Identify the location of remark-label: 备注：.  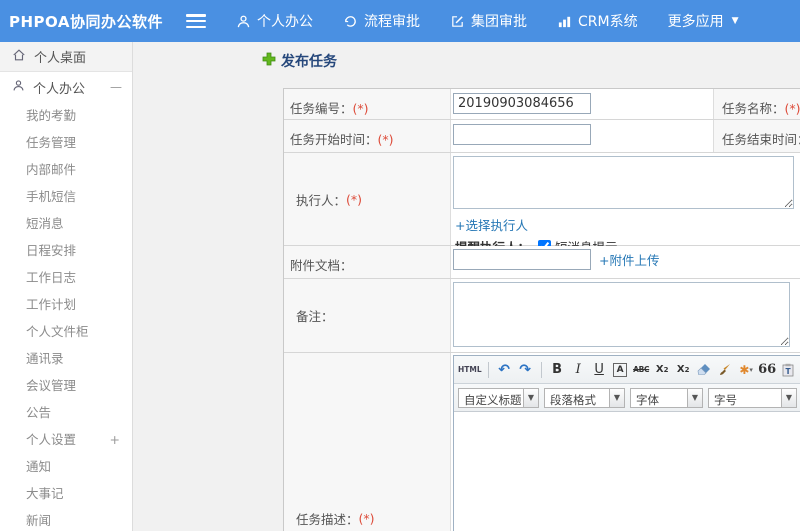
(367, 315).